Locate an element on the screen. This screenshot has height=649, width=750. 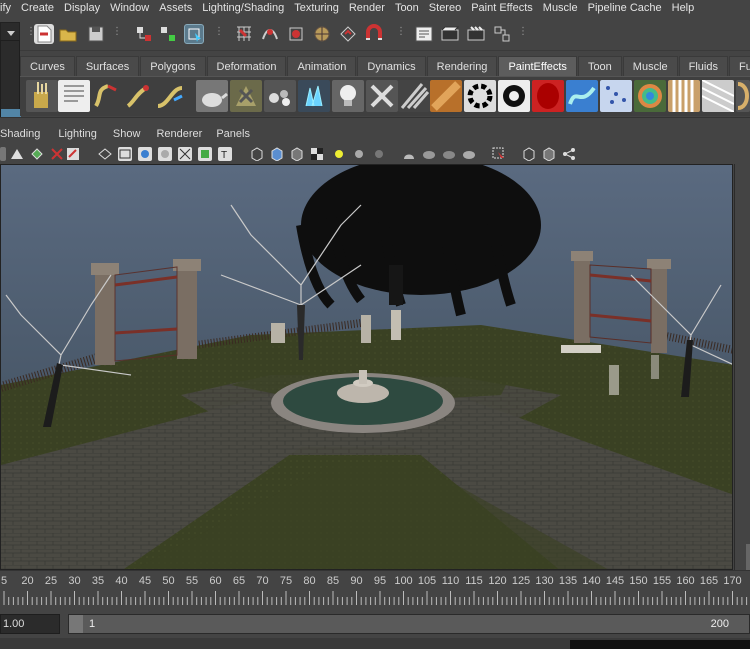
paint-canvas-icon is located at coordinates (106, 96).